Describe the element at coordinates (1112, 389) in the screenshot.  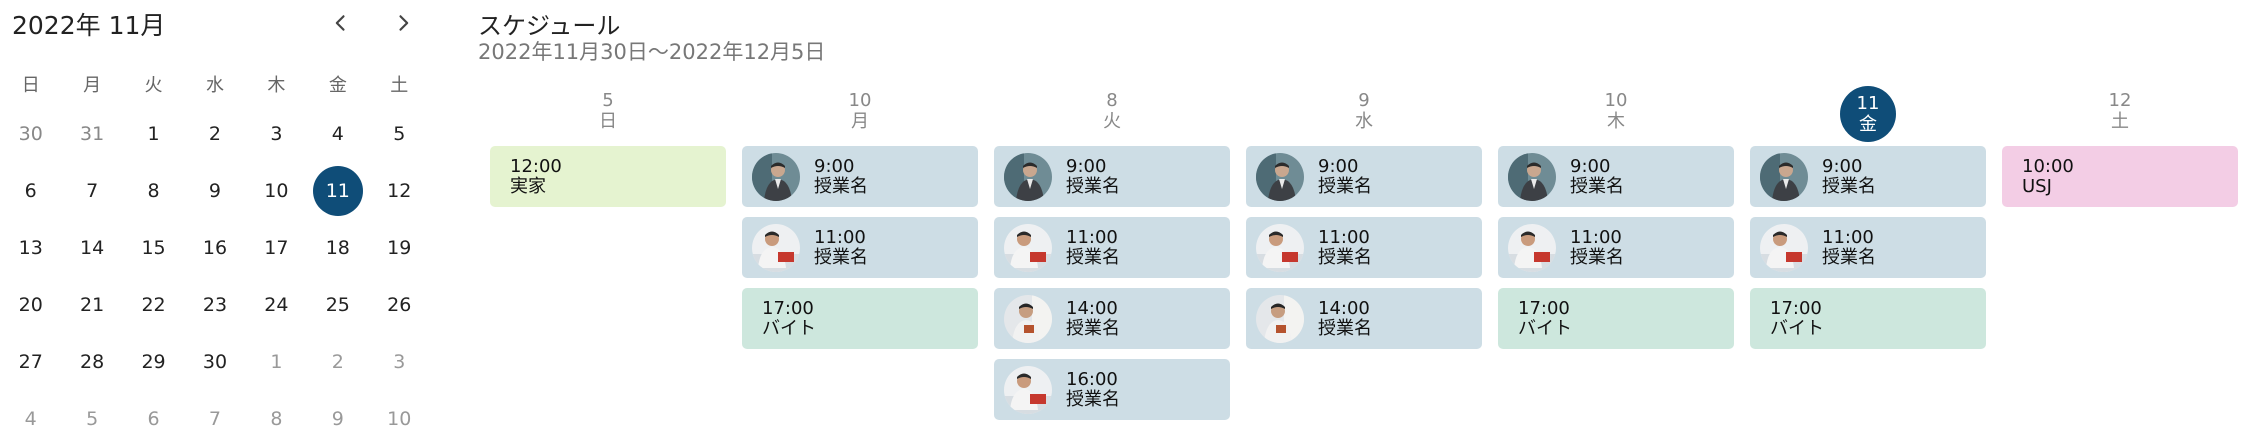
I see `event-card: 16:00 授業名` at that location.